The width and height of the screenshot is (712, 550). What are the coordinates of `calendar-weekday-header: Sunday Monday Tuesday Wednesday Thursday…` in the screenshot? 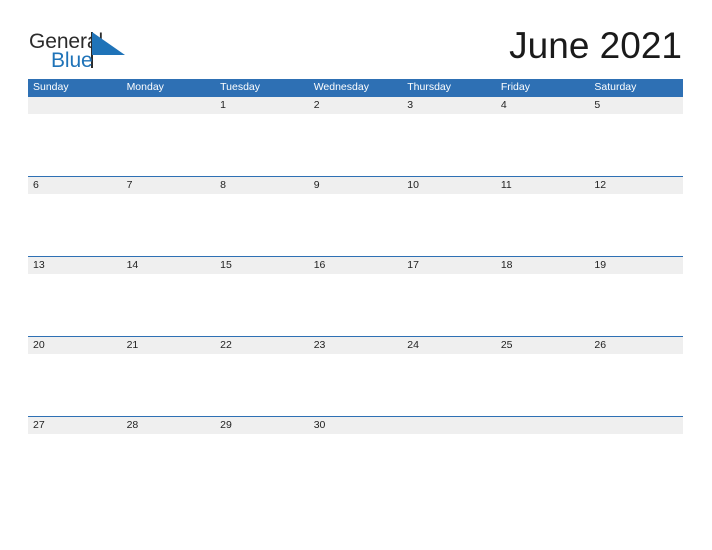 It's located at (355, 87).